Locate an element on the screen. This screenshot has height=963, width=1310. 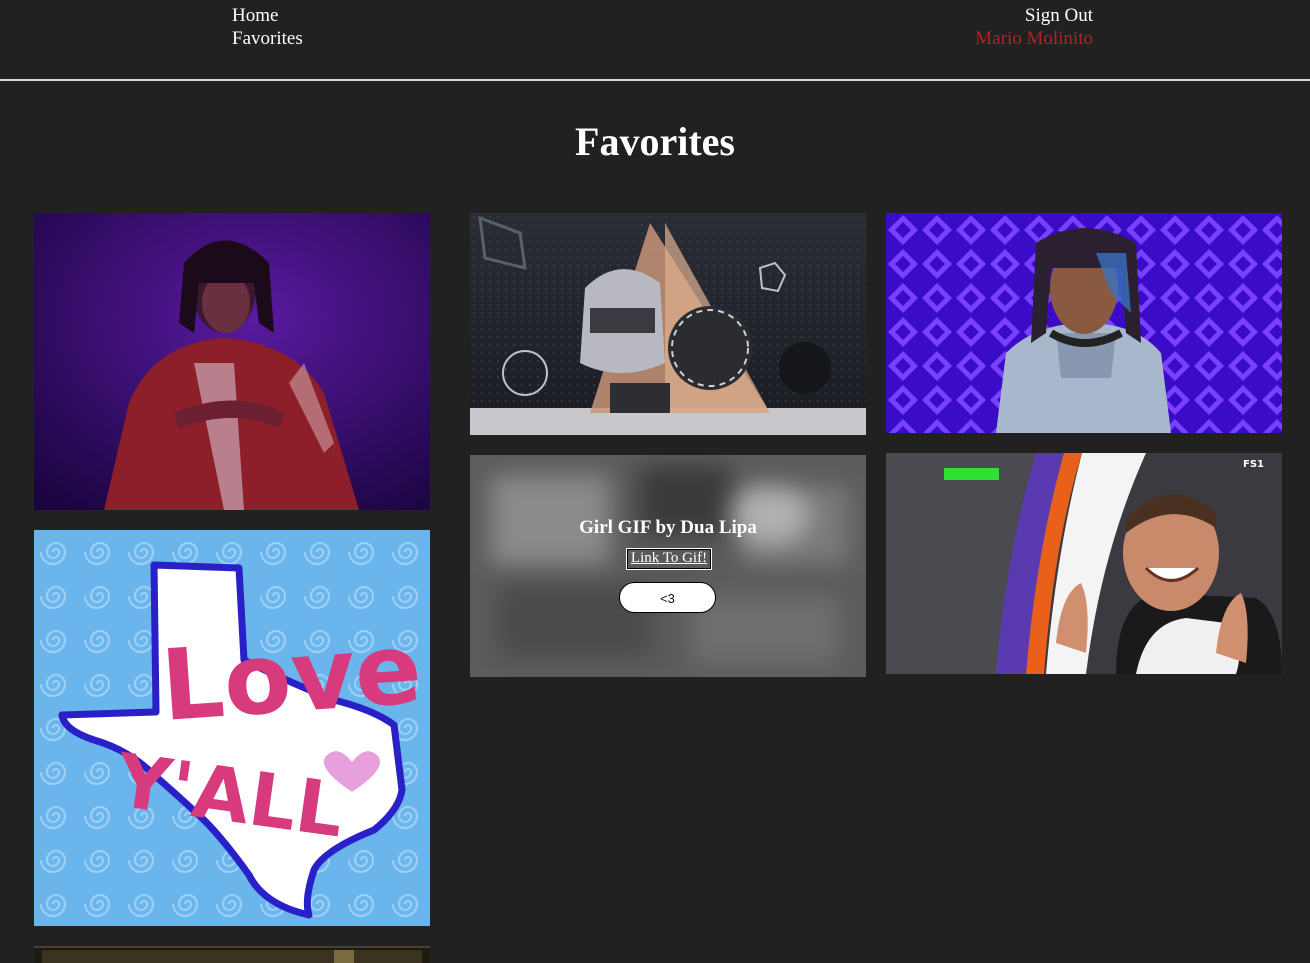
nav-left: Home Favorites is located at coordinates (267, 27).